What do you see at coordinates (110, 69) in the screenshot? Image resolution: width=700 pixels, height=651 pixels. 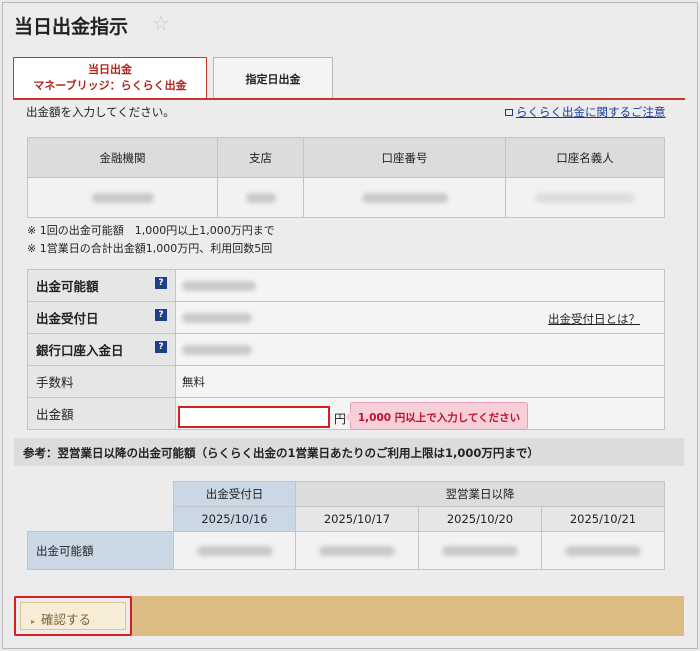 I see `tab-same-day-line1: 当日出金` at bounding box center [110, 69].